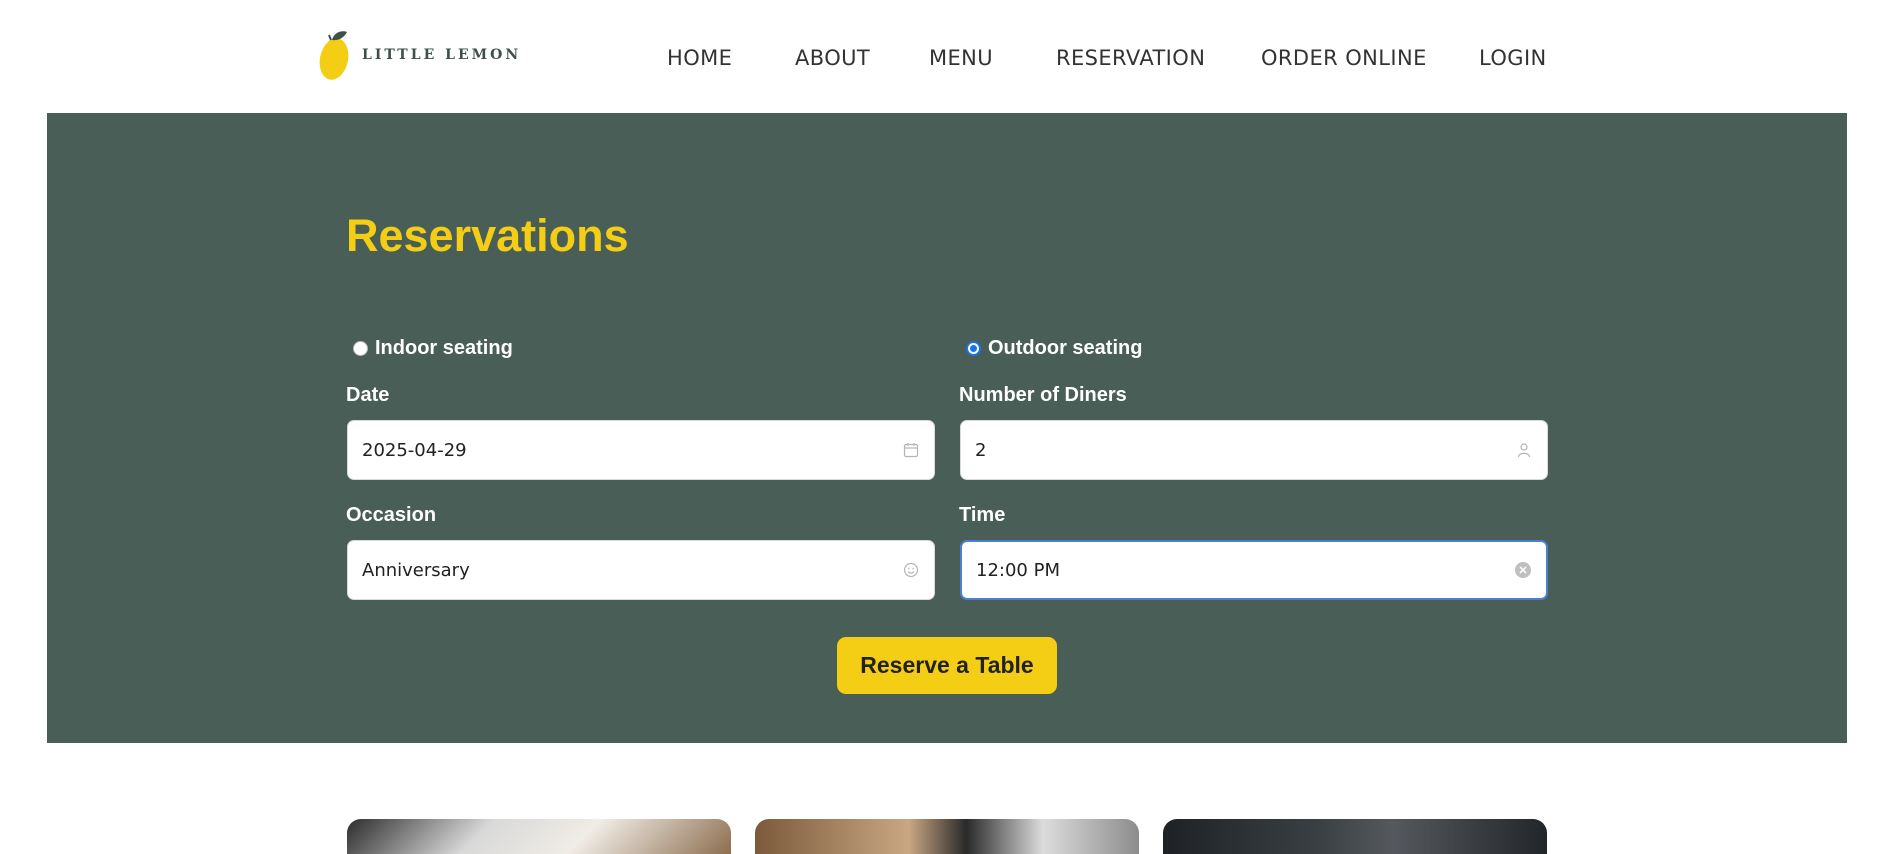  Describe the element at coordinates (1513, 58) in the screenshot. I see `nav-login: LOGIN` at that location.